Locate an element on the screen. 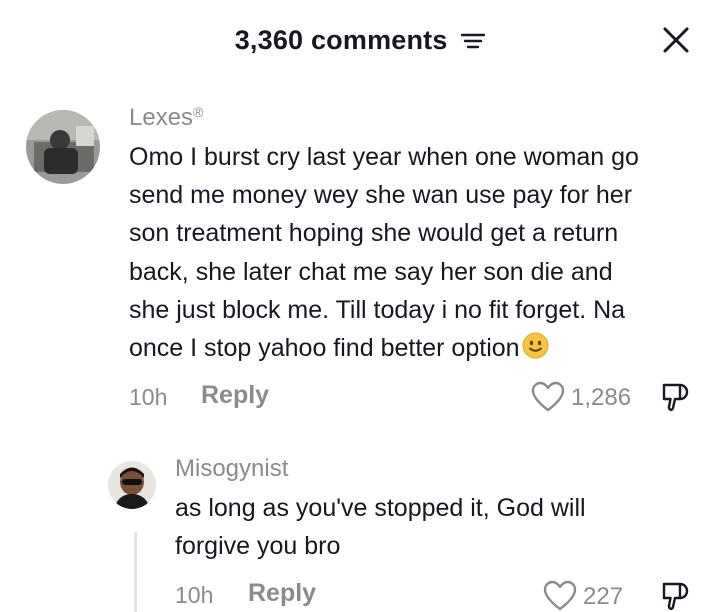  registered-mark: ® is located at coordinates (198, 112).